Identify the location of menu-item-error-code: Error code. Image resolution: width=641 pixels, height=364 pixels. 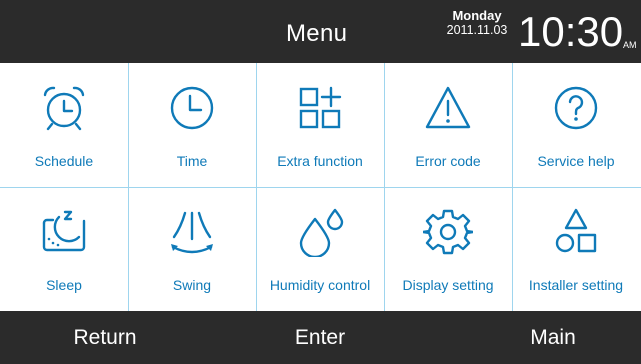
(448, 125).